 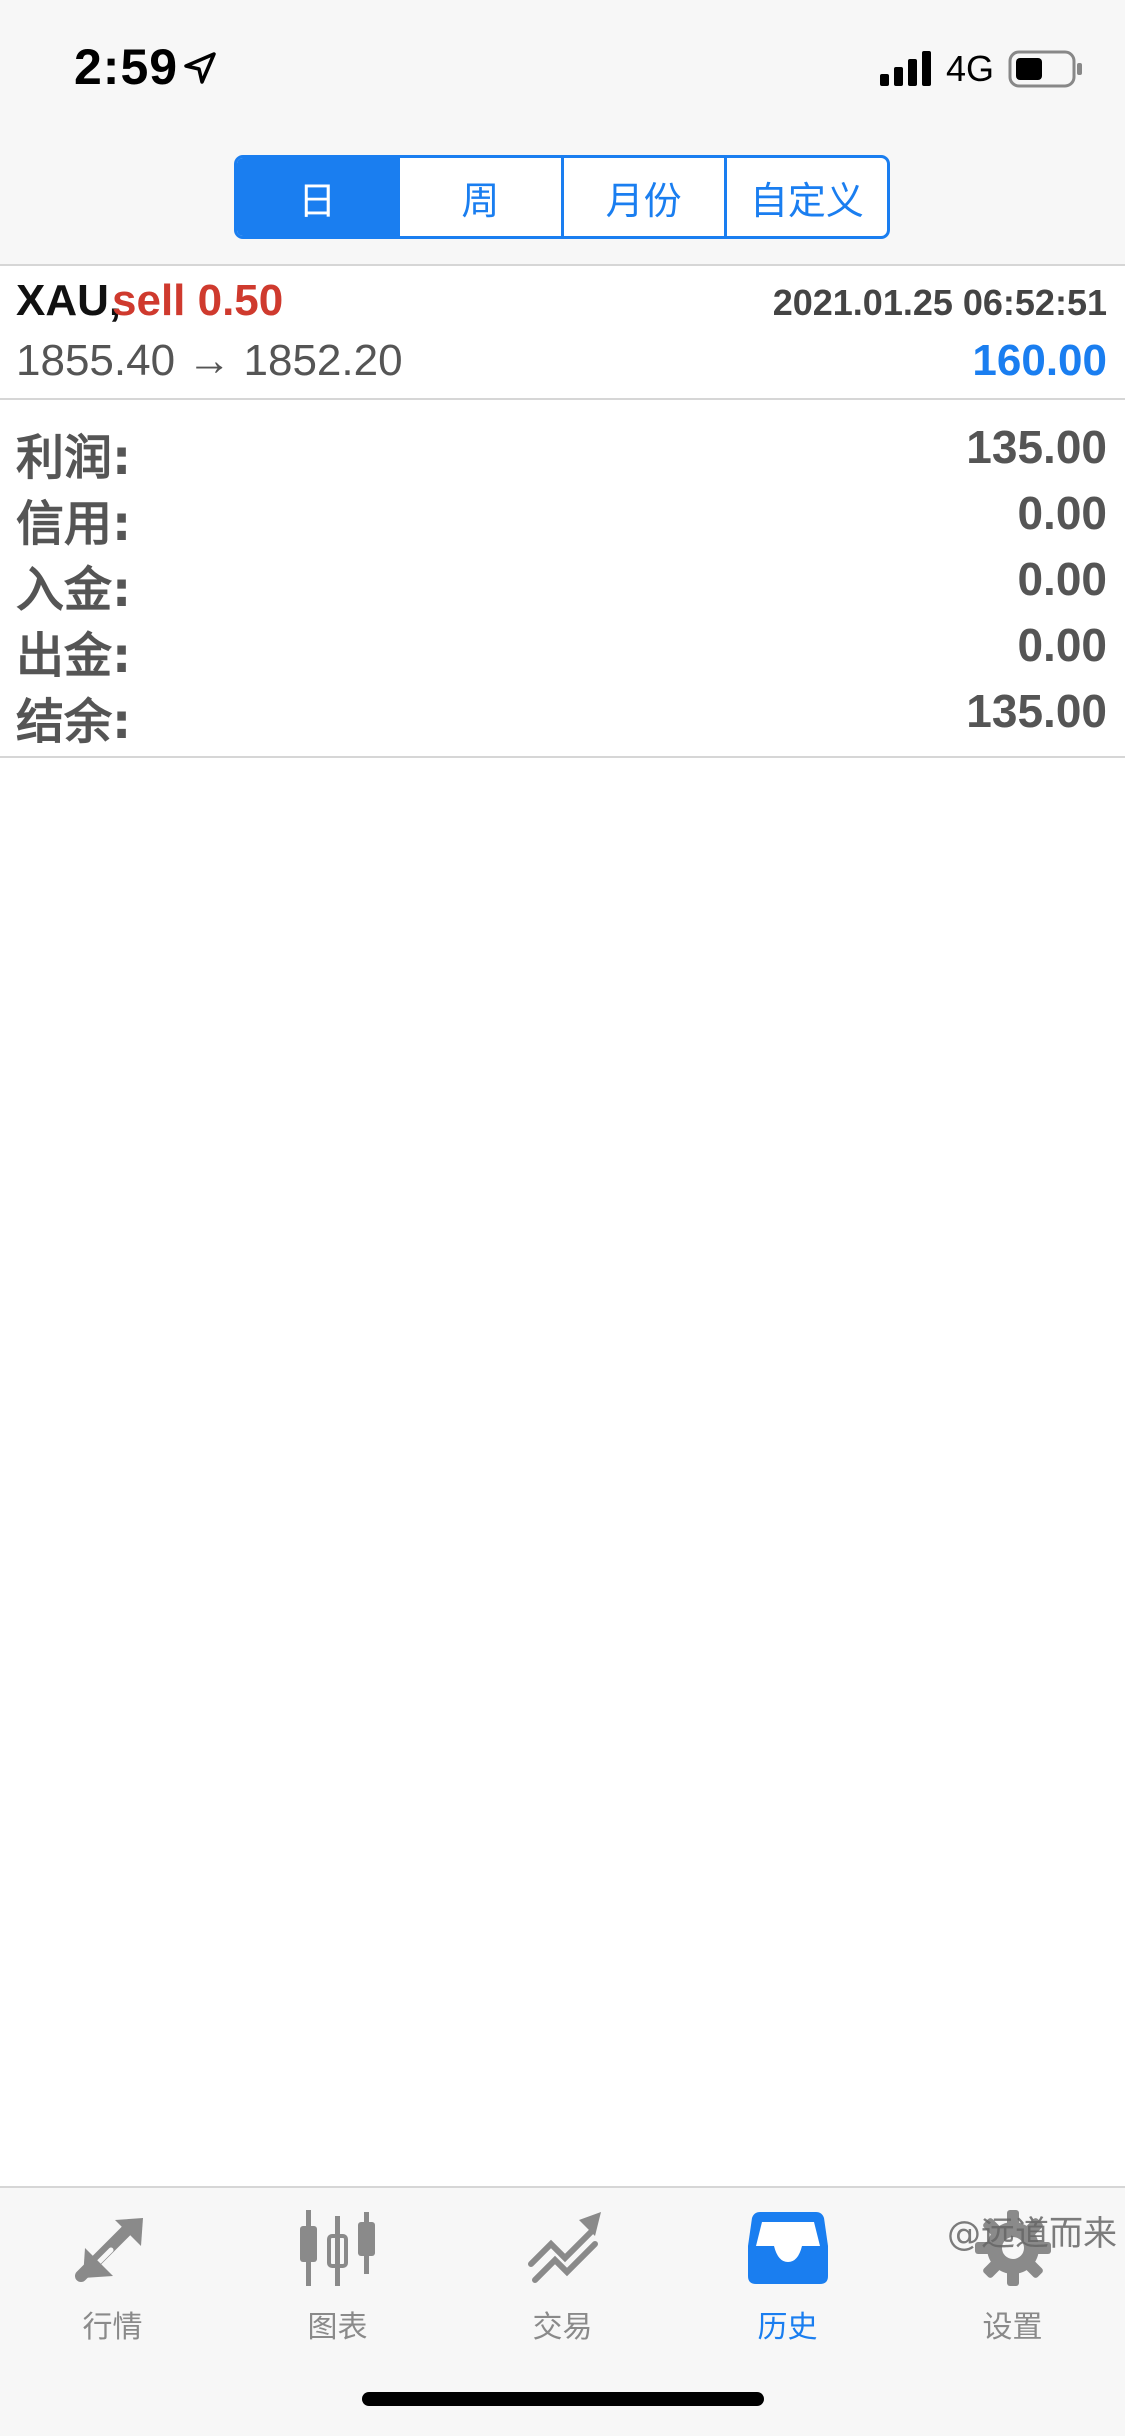 What do you see at coordinates (74, 590) in the screenshot?
I see `summary-label: 入金:` at bounding box center [74, 590].